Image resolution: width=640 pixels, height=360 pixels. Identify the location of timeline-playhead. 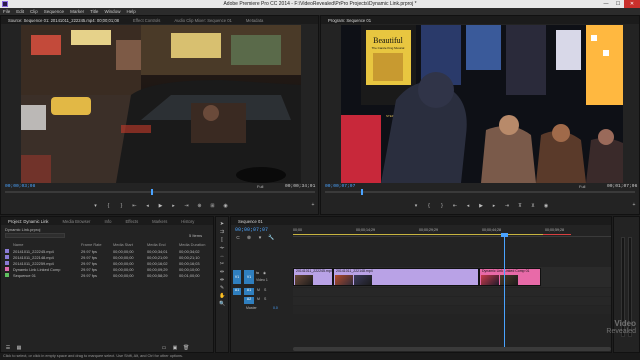
(504, 291).